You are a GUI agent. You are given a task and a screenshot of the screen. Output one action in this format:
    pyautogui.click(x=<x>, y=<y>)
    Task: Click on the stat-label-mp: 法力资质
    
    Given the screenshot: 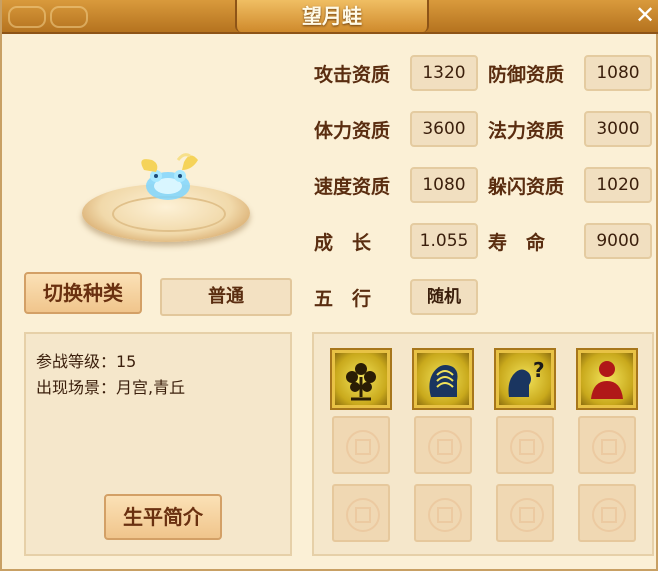 What is the action you would take?
    pyautogui.click(x=526, y=131)
    